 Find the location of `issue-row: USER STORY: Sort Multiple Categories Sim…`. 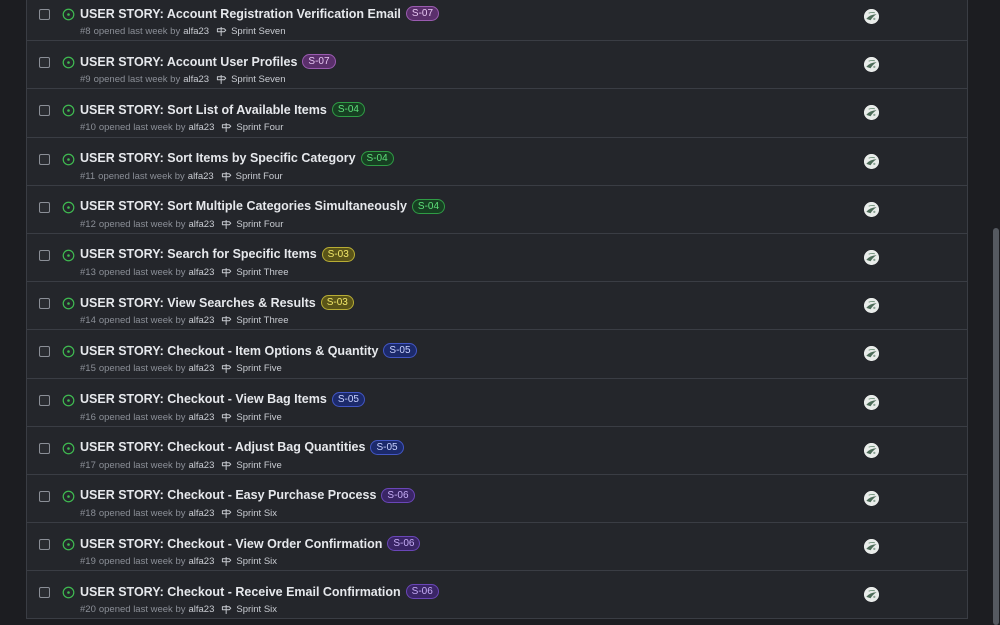

issue-row: USER STORY: Sort Multiple Categories Sim… is located at coordinates (497, 210).